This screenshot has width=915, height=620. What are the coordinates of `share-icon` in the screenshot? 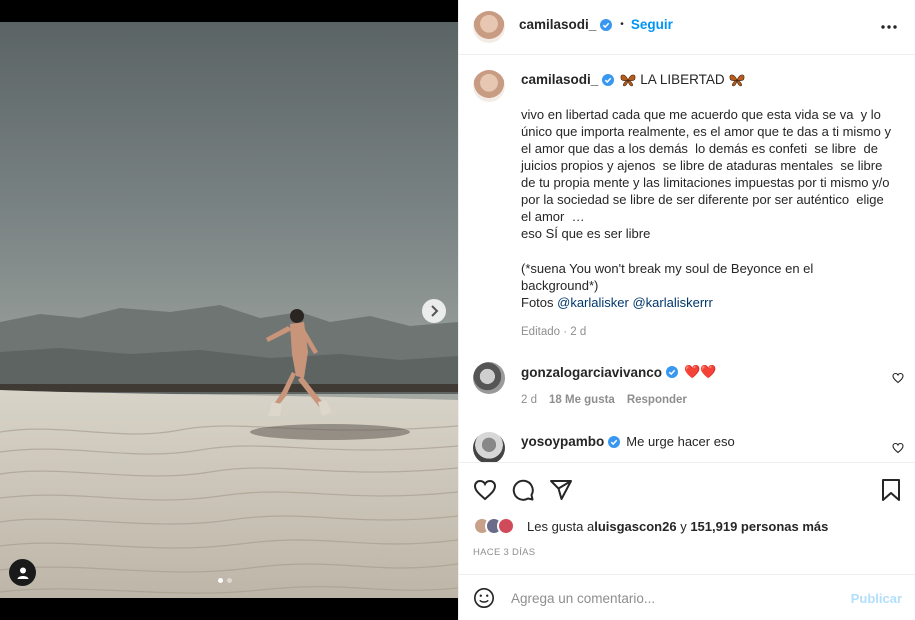 It's located at (561, 490).